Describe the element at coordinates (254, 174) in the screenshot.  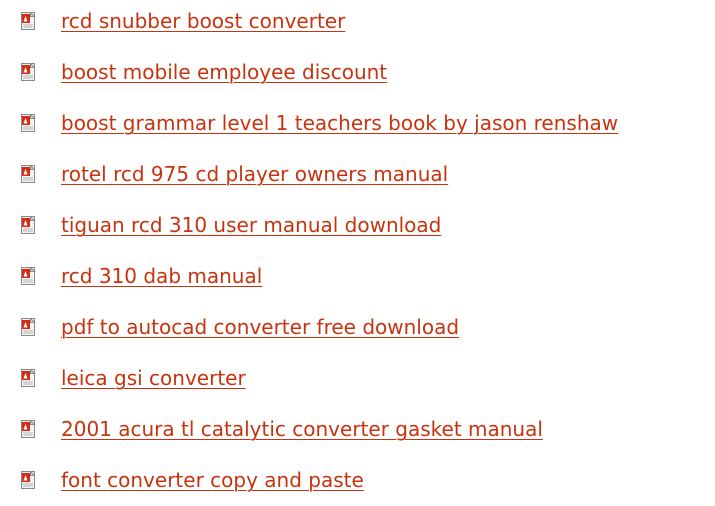
I see `document-link: rotel rcd 975 cd player owners manual` at that location.